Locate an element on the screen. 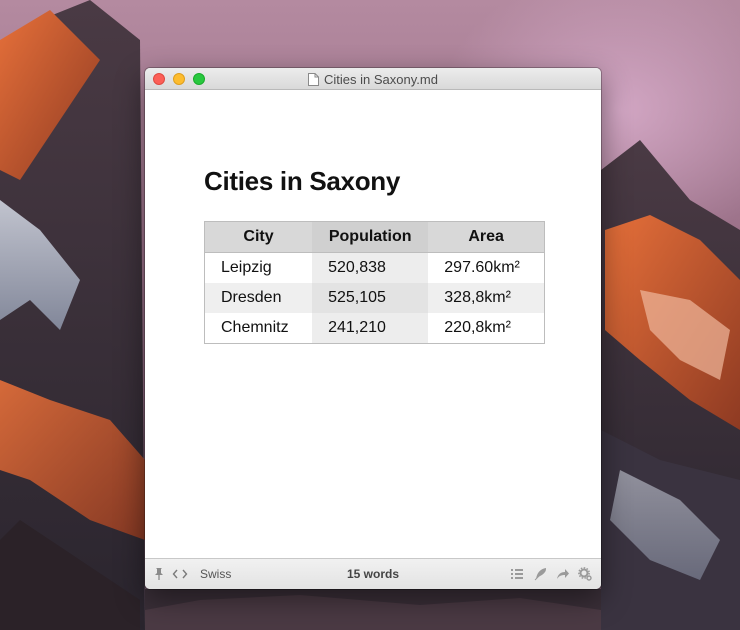  cell-population: 525,105 is located at coordinates (370, 298).